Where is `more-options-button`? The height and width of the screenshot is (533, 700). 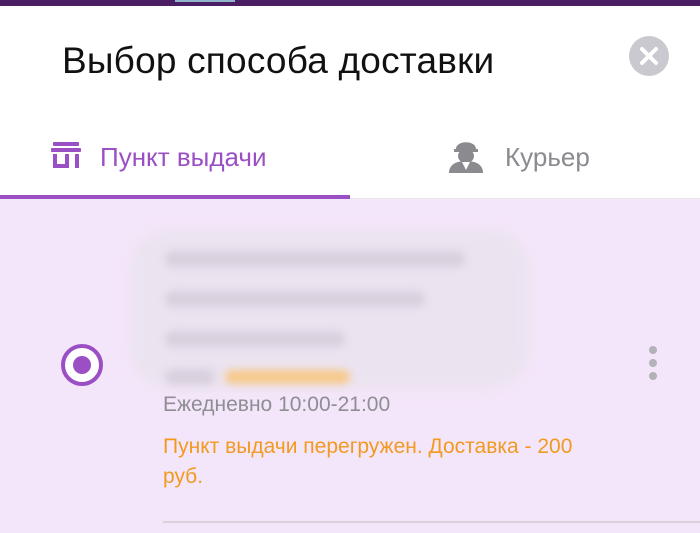
more-options-button is located at coordinates (653, 364).